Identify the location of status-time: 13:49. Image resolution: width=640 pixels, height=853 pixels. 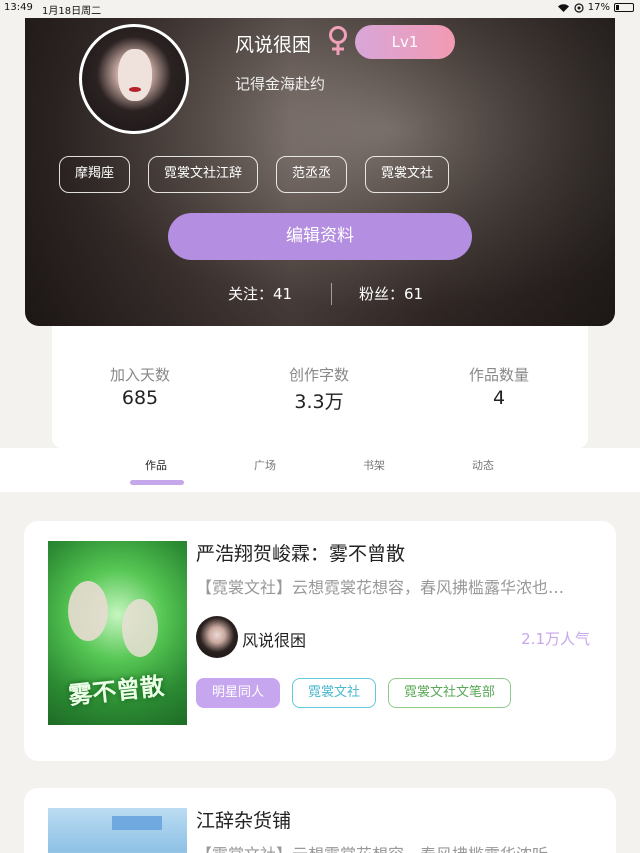
(18, 7).